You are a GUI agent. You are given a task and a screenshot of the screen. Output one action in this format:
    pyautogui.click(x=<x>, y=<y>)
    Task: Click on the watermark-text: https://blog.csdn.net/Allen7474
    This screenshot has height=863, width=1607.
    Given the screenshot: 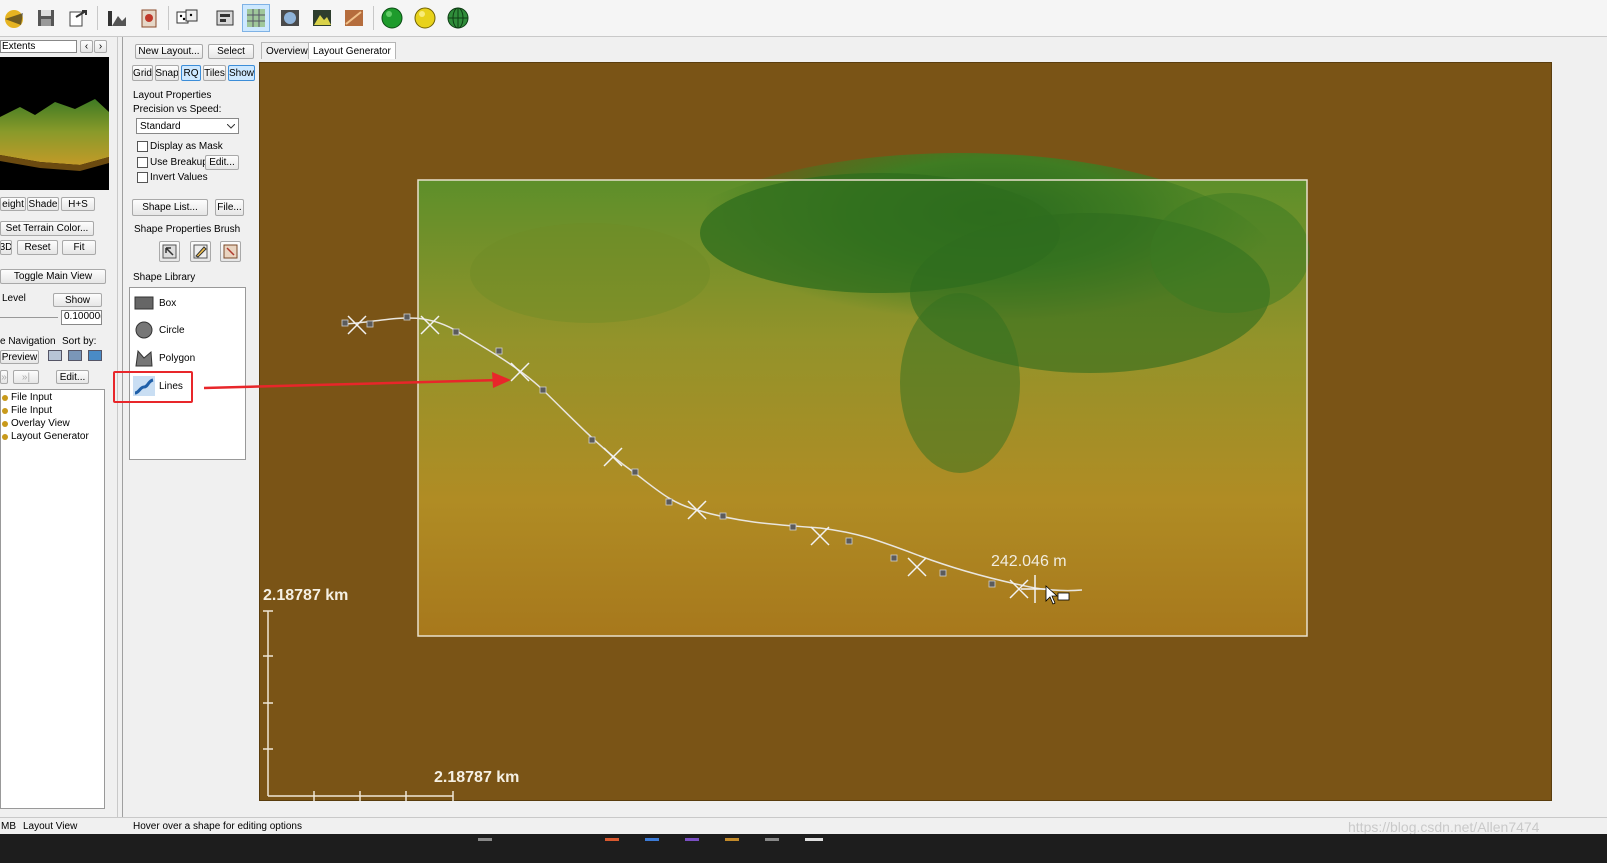 What is the action you would take?
    pyautogui.click(x=1444, y=827)
    